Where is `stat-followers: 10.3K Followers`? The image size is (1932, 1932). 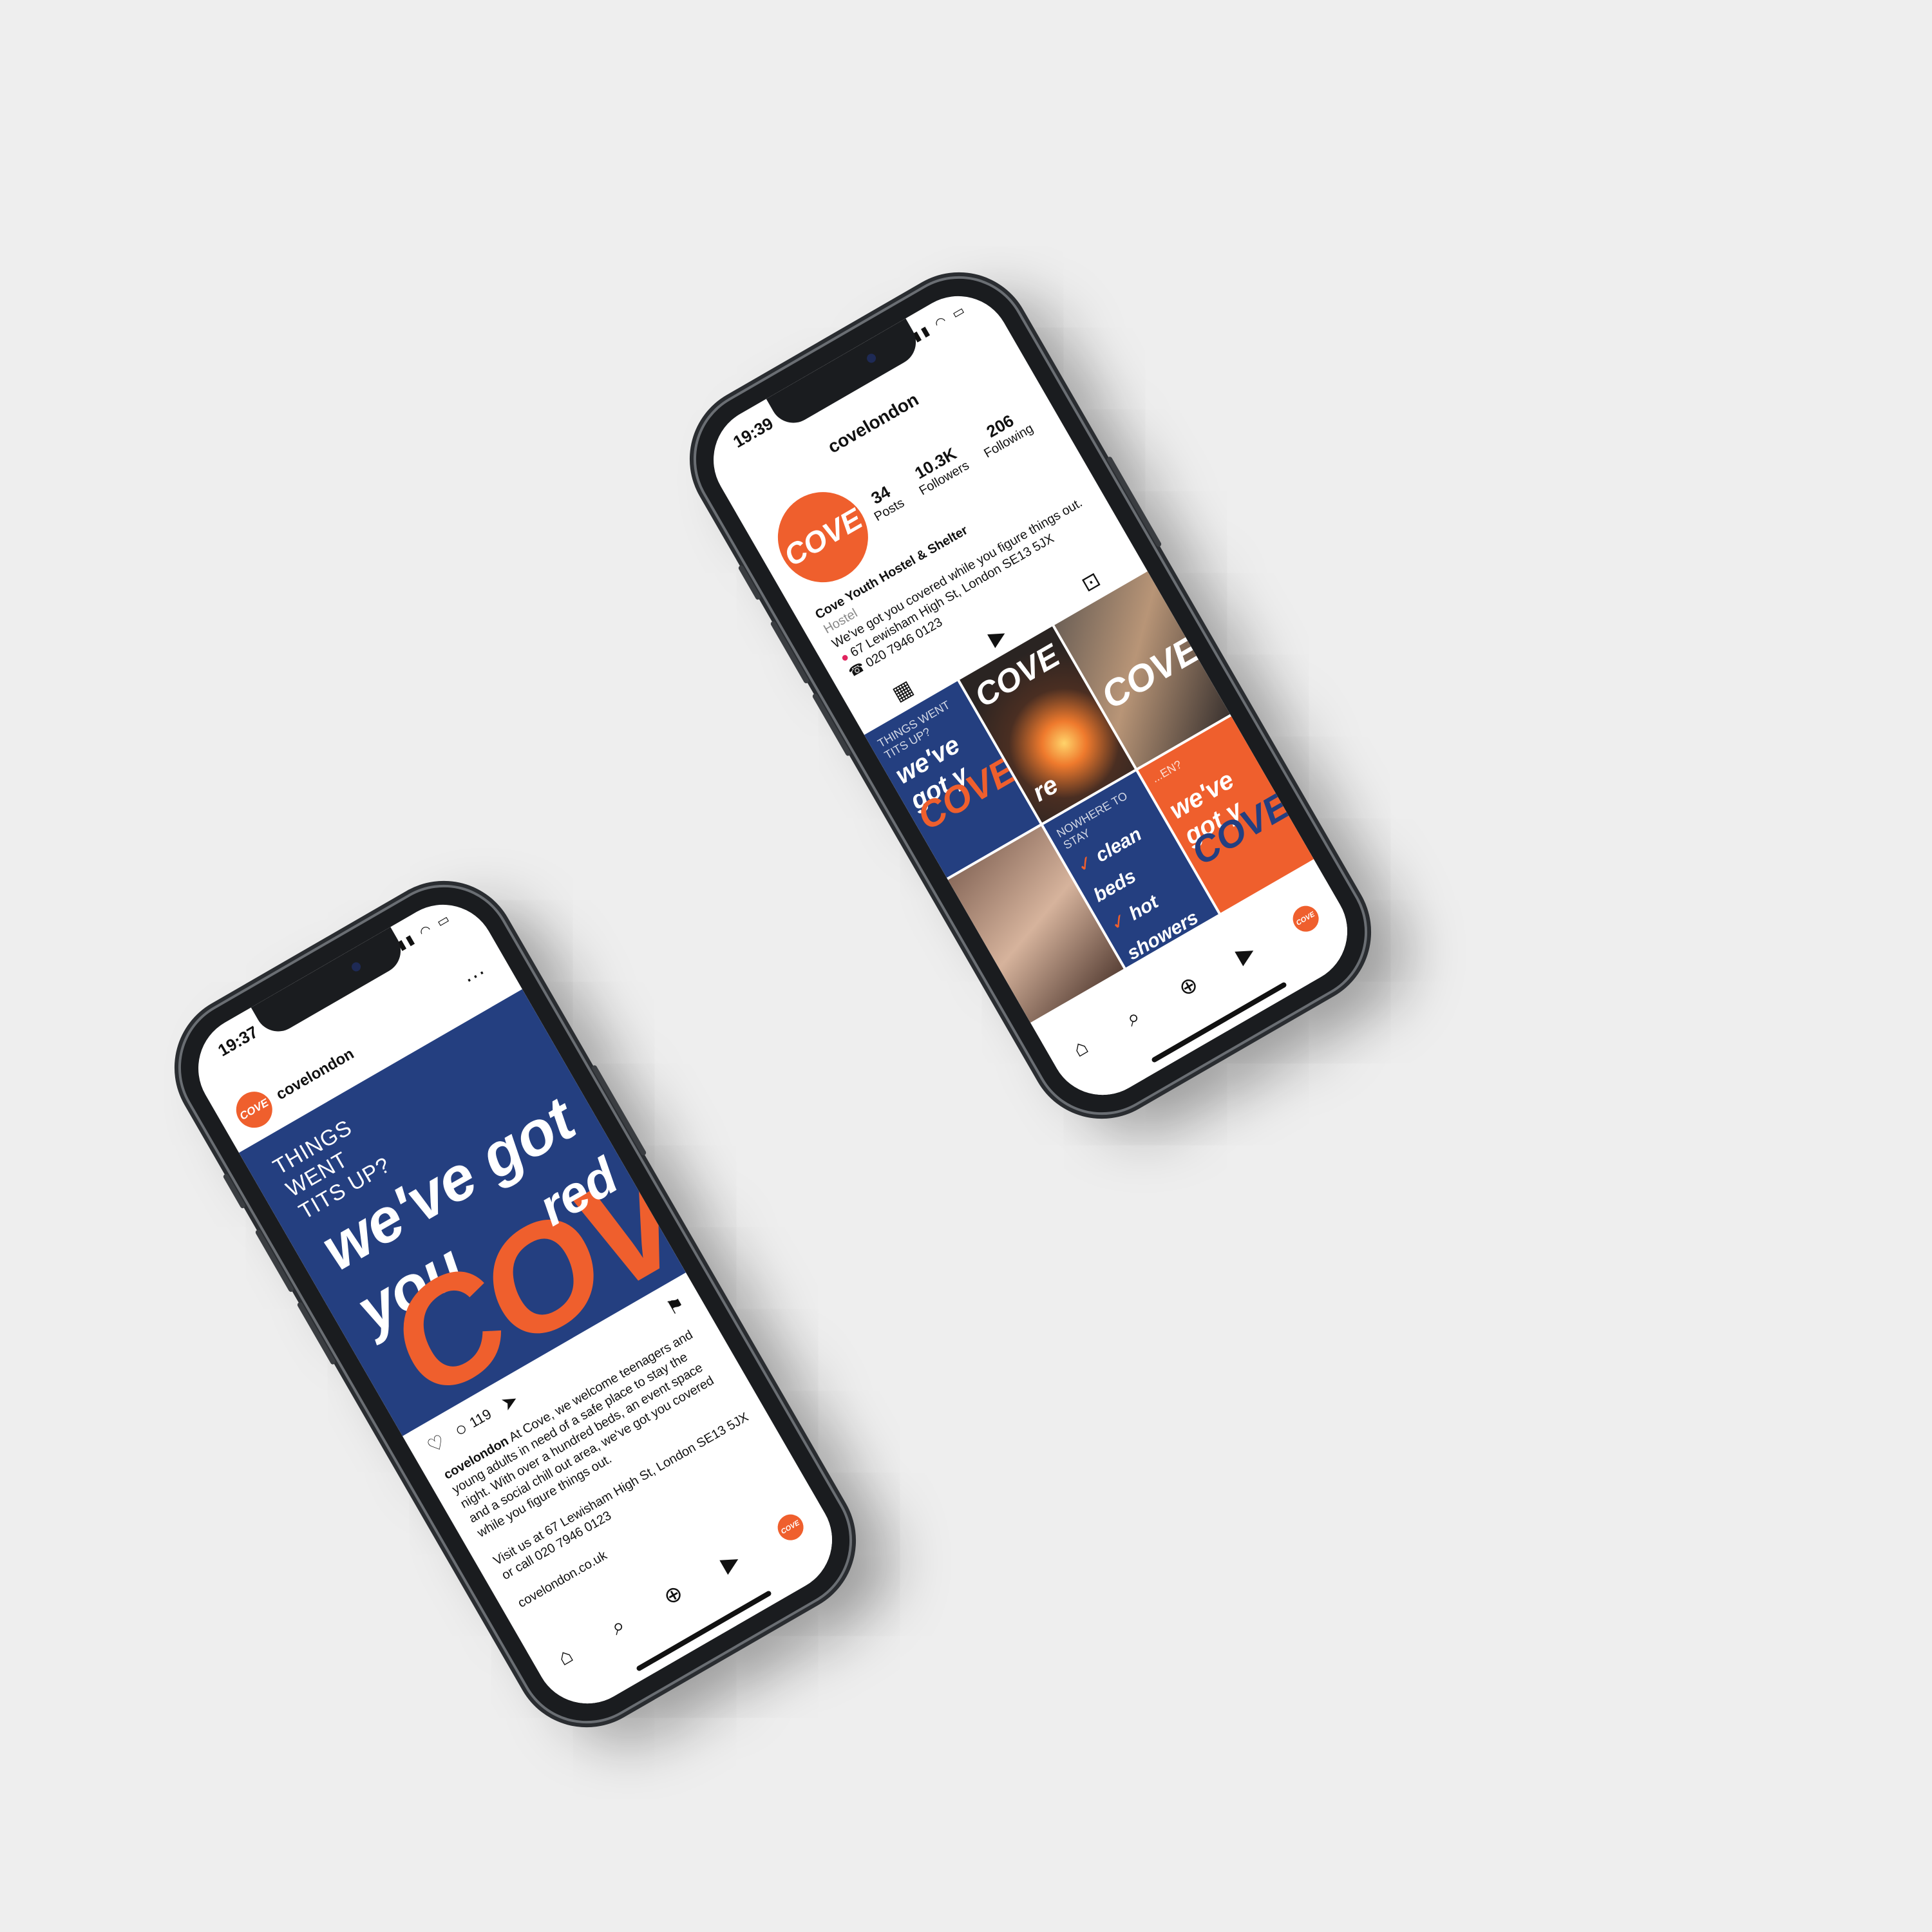
stat-followers: 10.3K Followers is located at coordinates (940, 470).